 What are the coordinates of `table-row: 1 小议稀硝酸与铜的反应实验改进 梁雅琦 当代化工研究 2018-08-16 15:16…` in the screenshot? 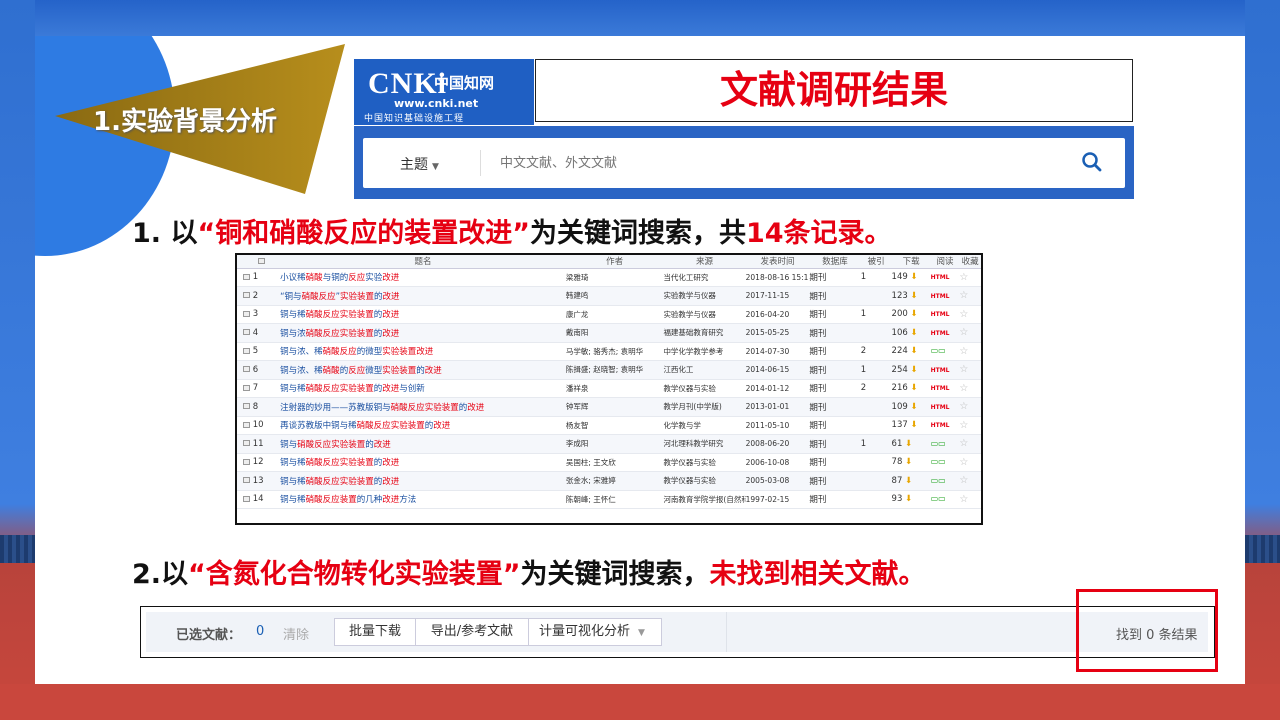 It's located at (609, 277).